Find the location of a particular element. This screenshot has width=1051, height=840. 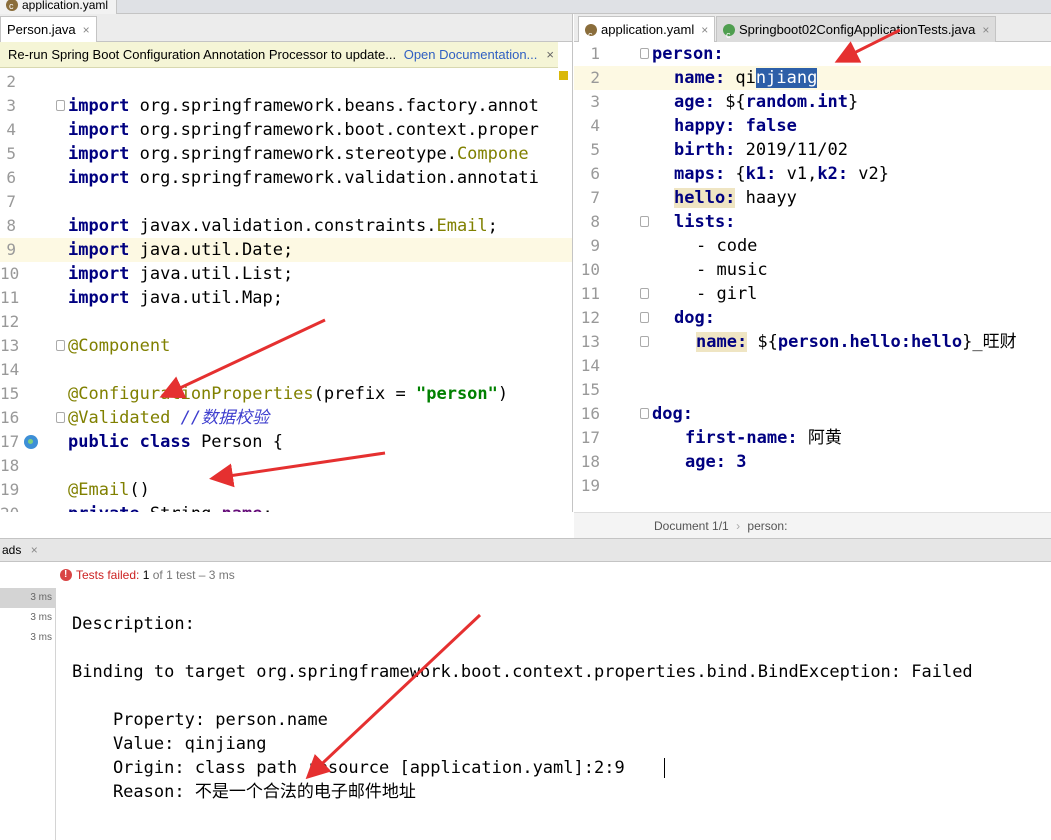

tab-person-java: Person.java × is located at coordinates (48, 29).